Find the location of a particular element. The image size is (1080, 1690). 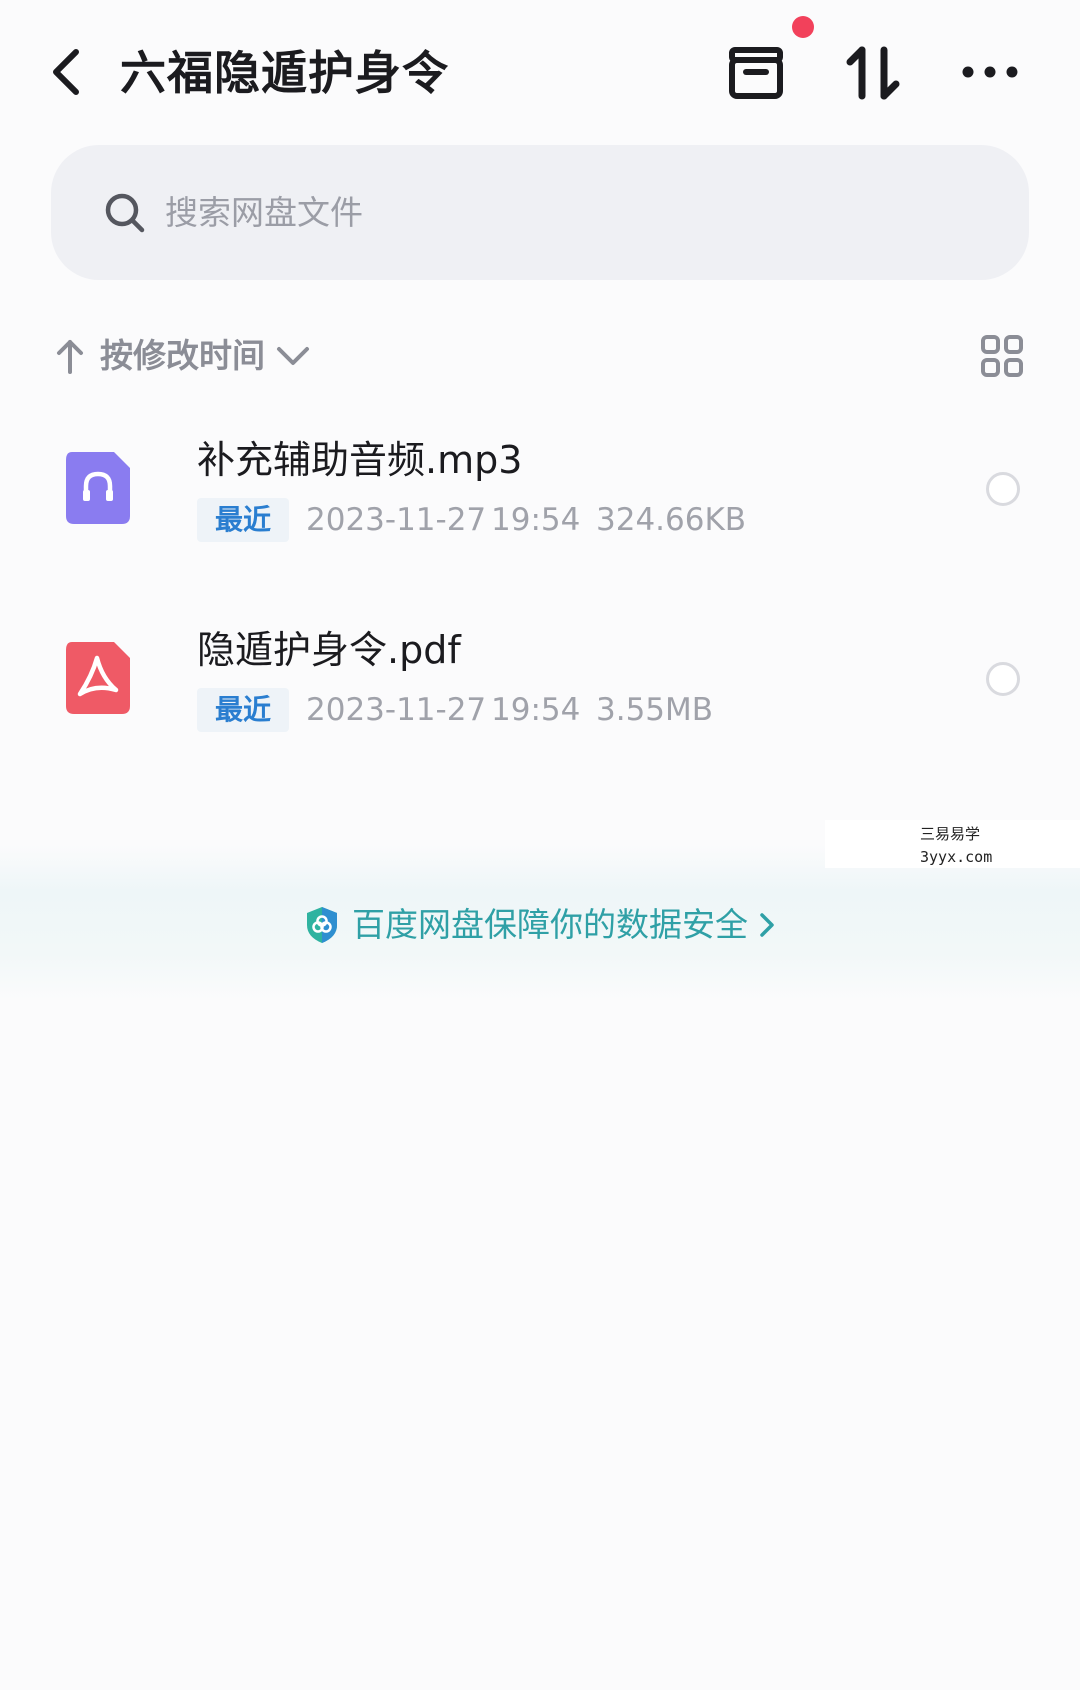

file-size: 3.55MB is located at coordinates (655, 710).